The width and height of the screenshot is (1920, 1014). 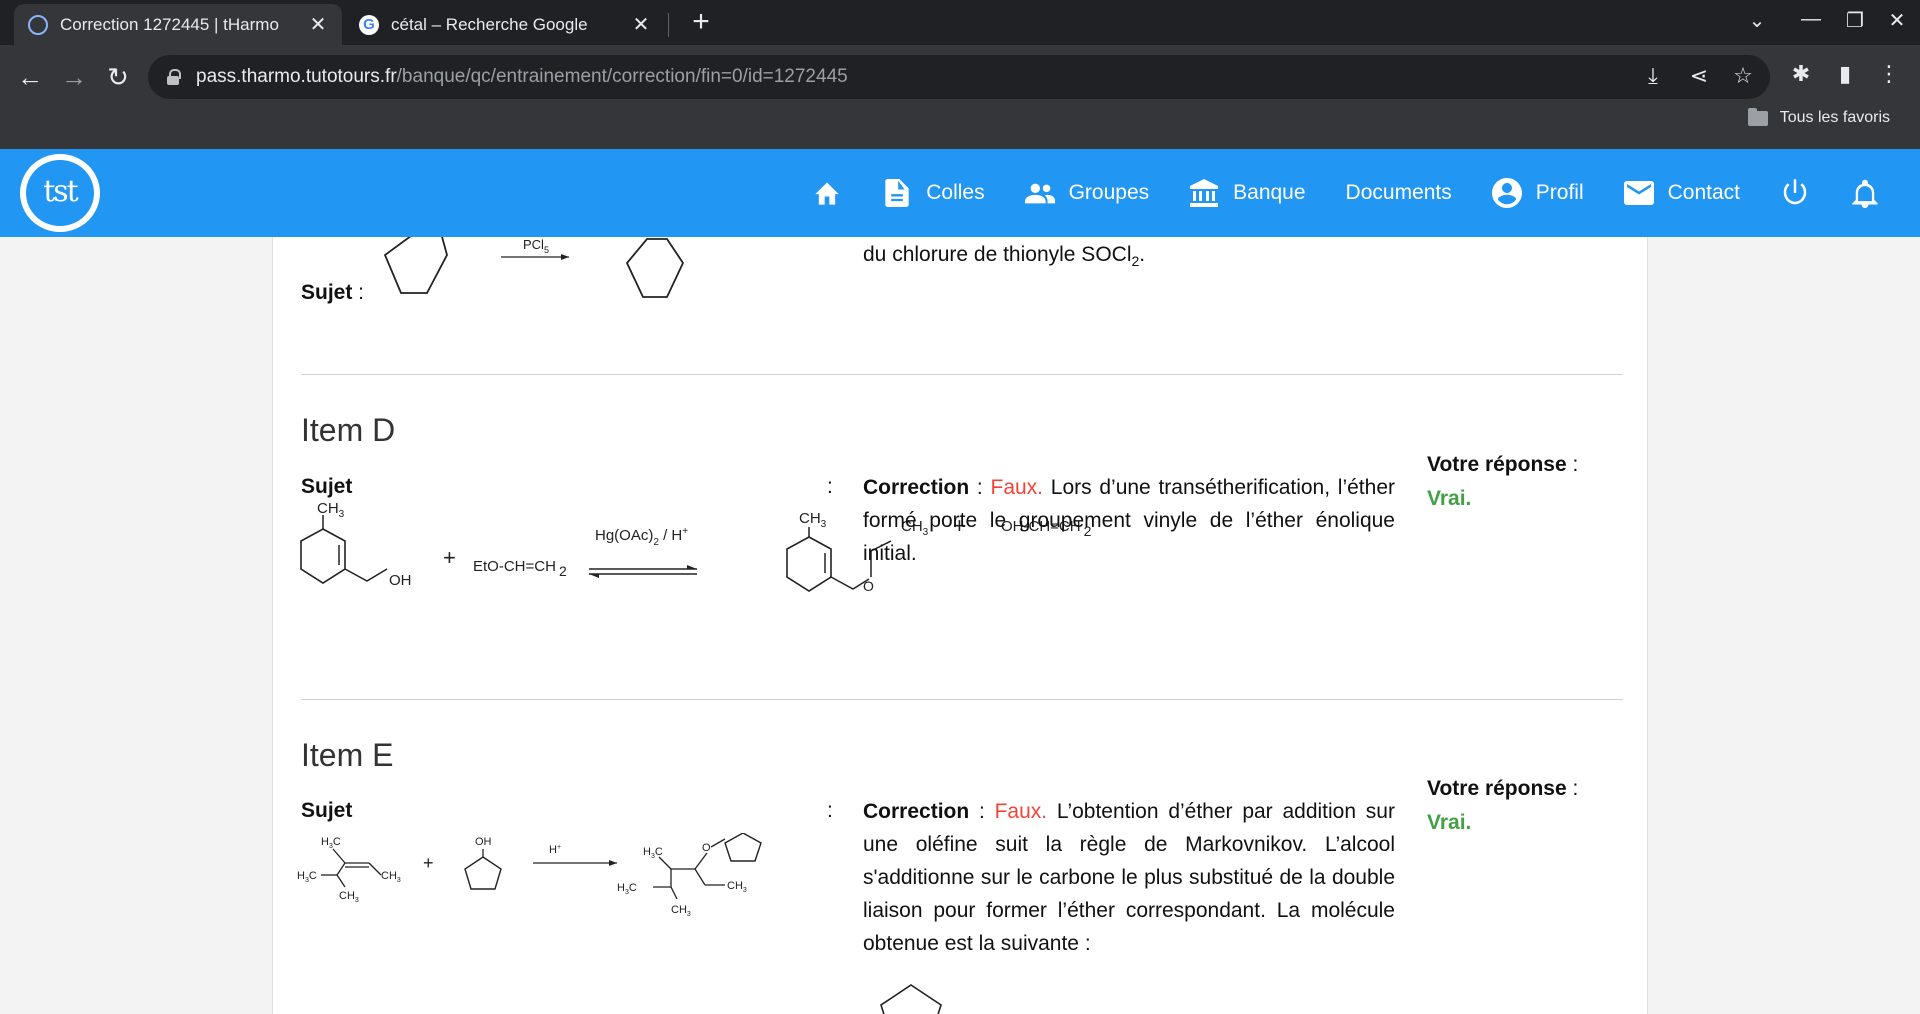 I want to click on o-label: O, so click(x=706, y=848).